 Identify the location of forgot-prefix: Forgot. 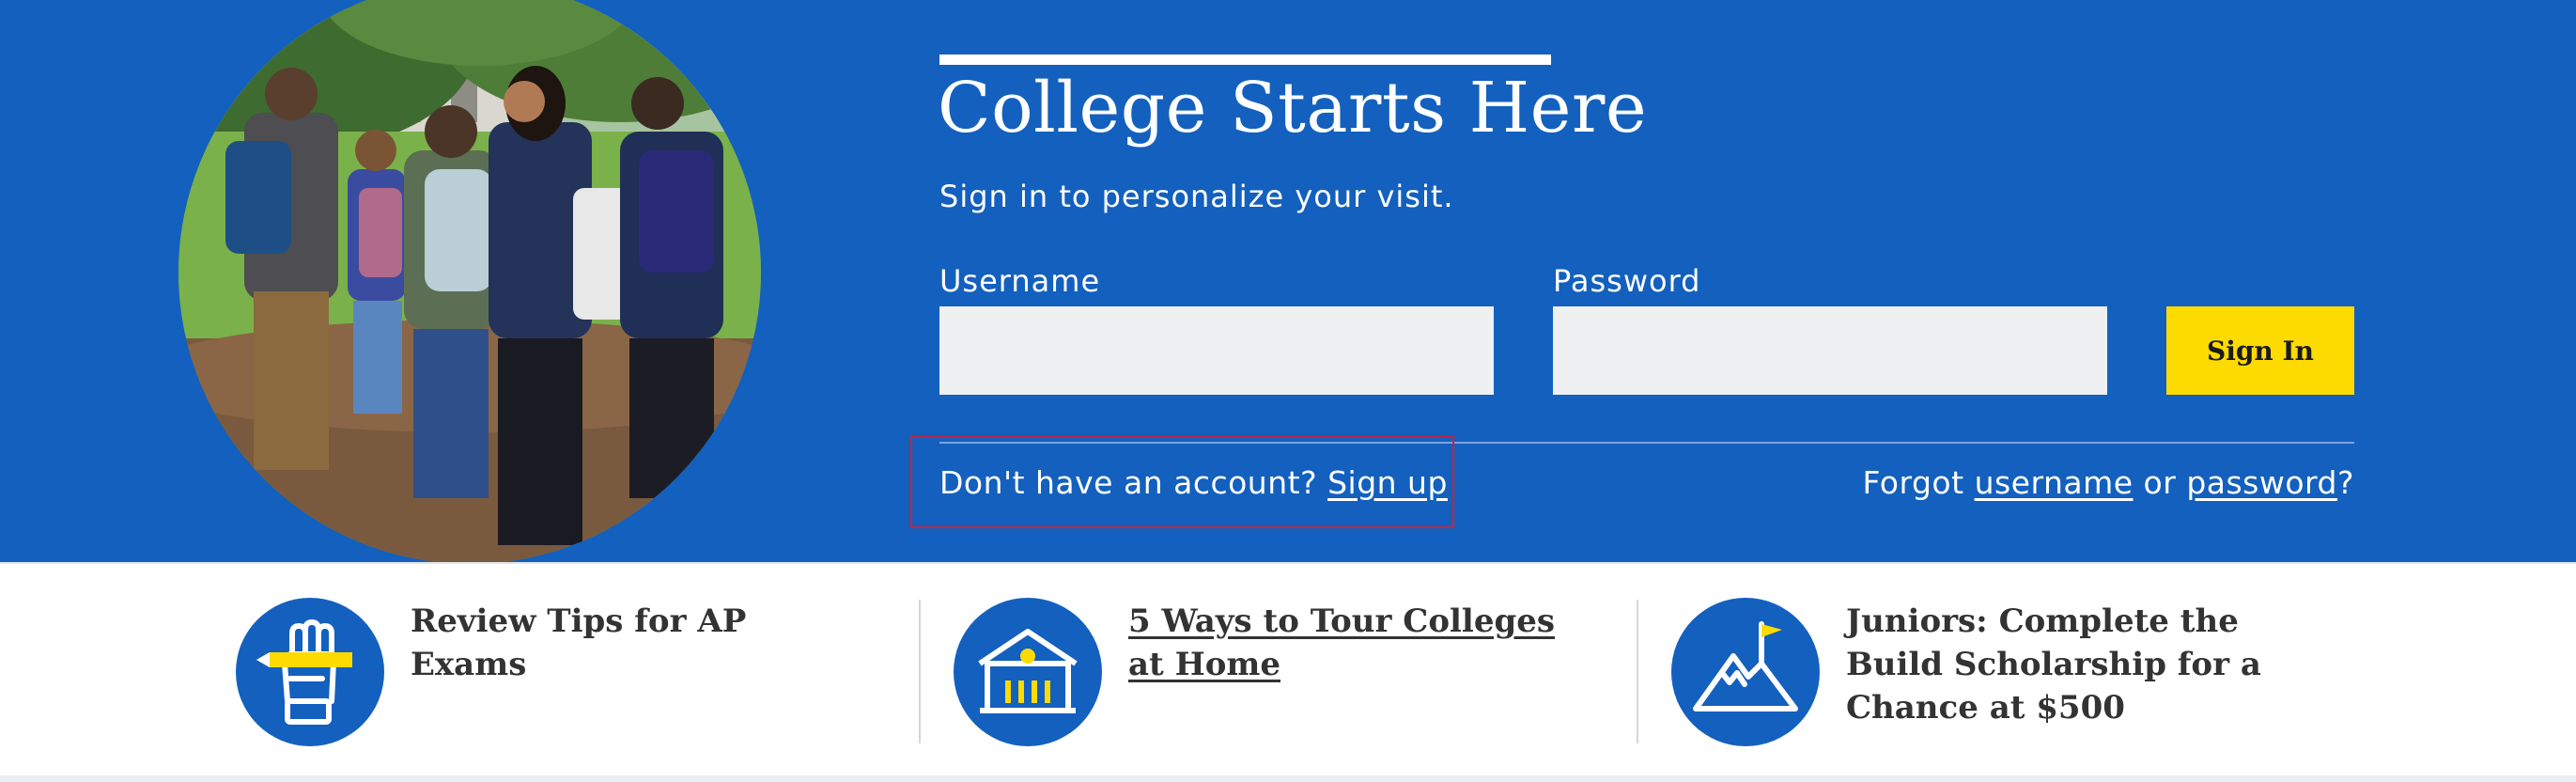
(1913, 483).